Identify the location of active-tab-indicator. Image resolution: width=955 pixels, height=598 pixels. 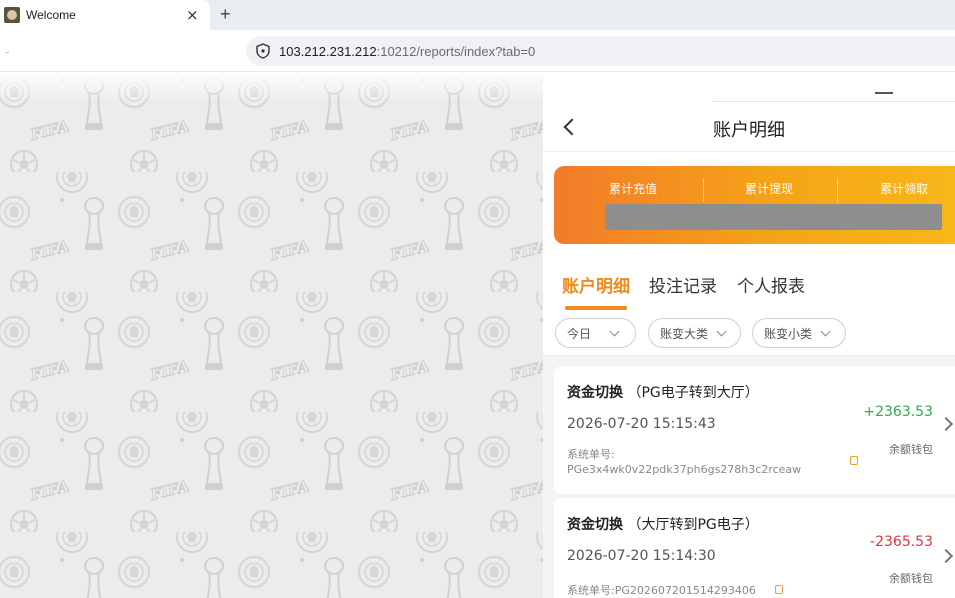
(596, 308).